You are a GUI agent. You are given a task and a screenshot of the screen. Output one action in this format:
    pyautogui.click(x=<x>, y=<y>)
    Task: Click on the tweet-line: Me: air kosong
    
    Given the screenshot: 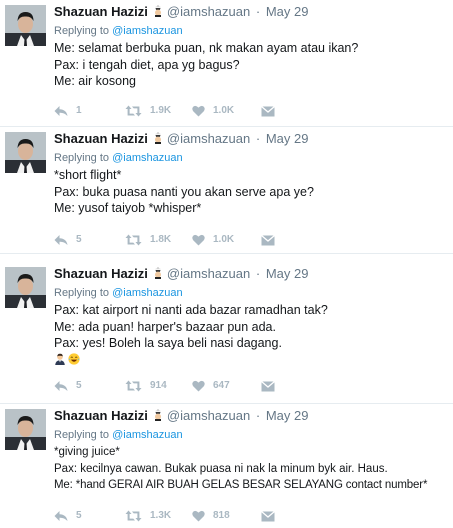 What is the action you would take?
    pyautogui.click(x=95, y=81)
    